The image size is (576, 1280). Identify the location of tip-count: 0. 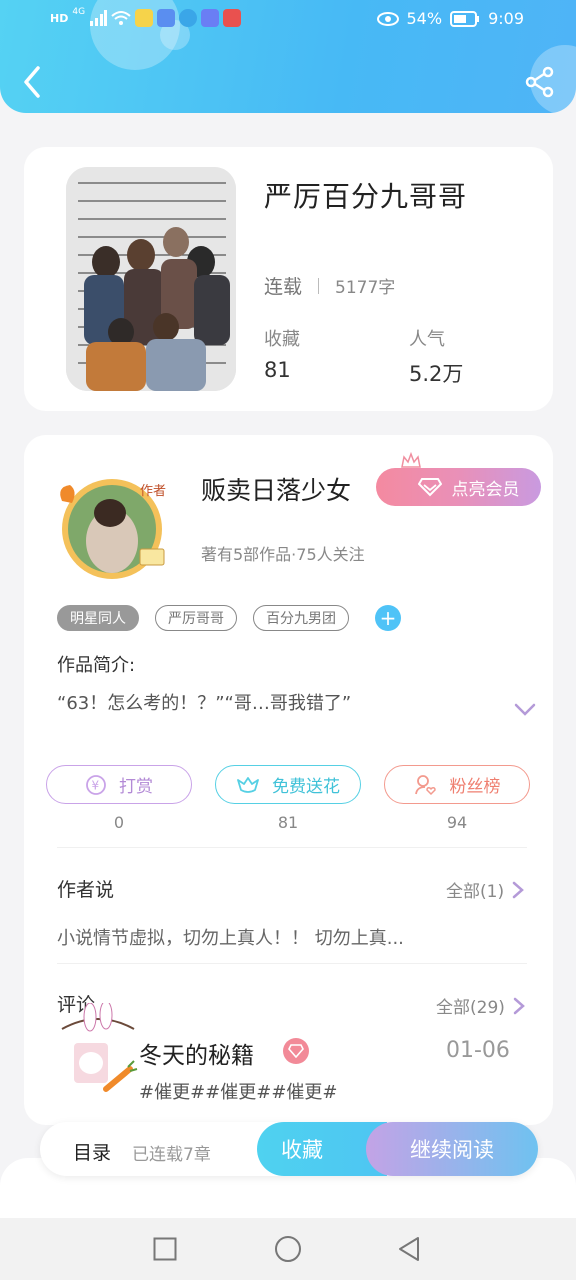
(119, 822).